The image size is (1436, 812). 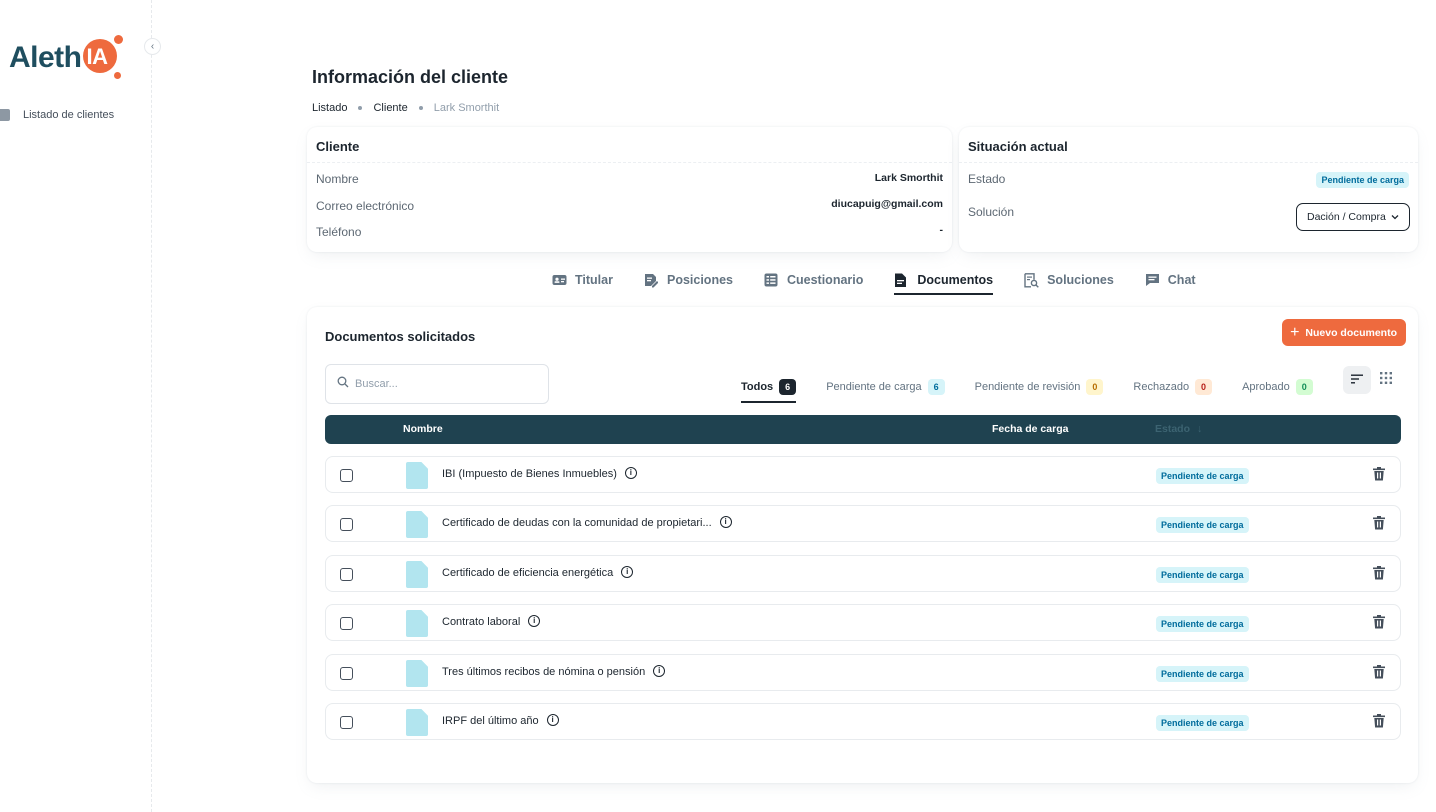 I want to click on sort-list-icon, so click(x=1357, y=380).